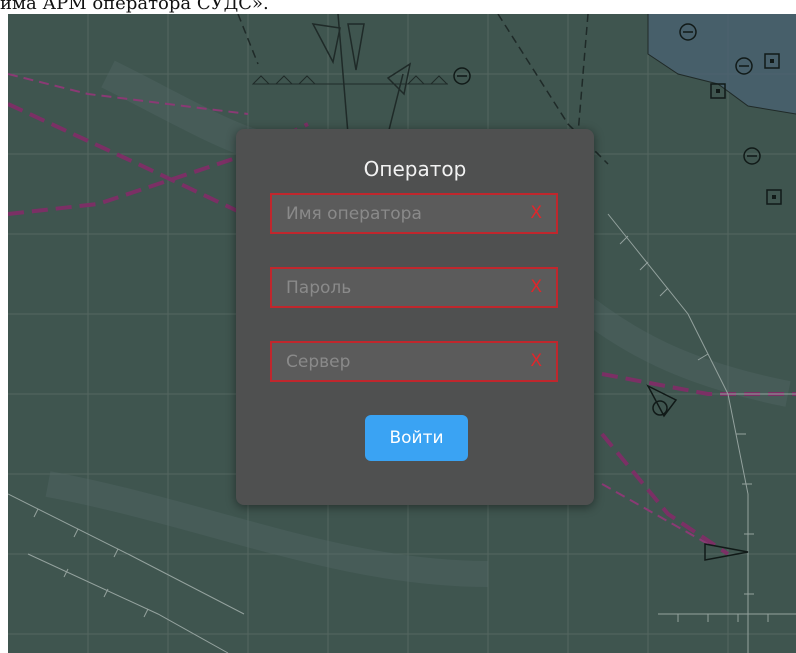  I want to click on dialog-title: Оператор, so click(415, 169).